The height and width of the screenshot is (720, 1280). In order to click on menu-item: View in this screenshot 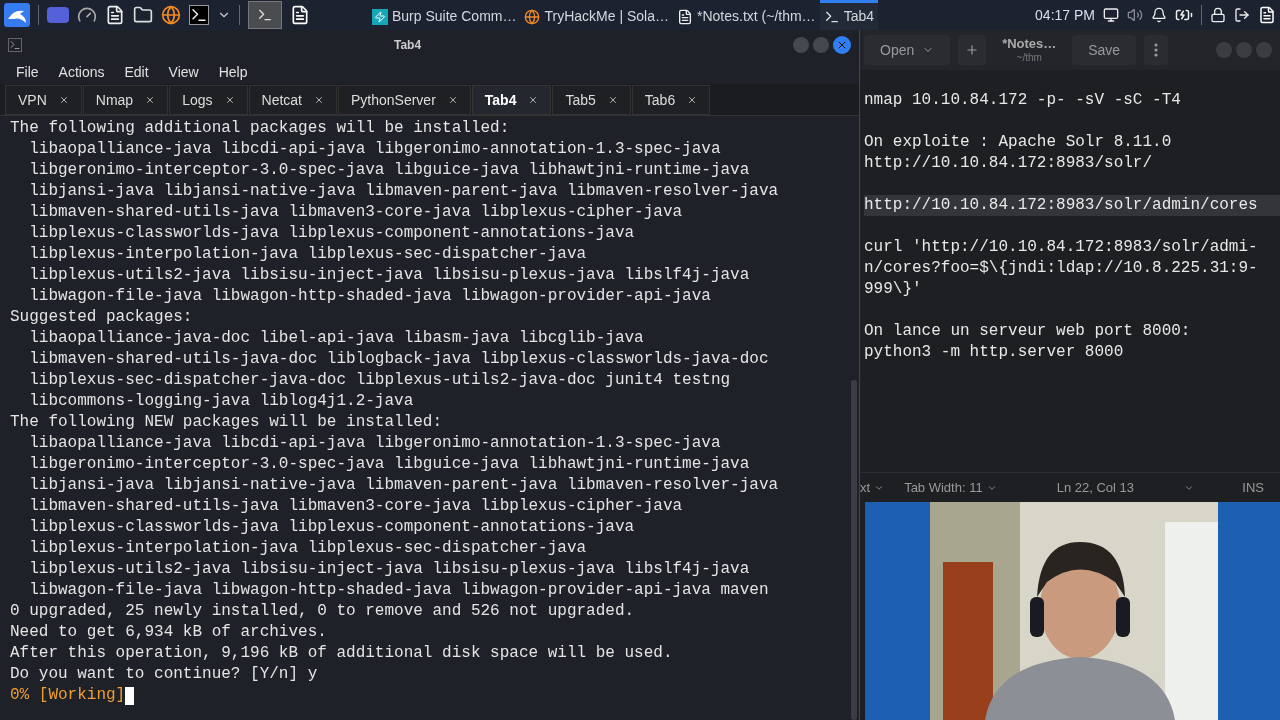, I will do `click(183, 72)`.